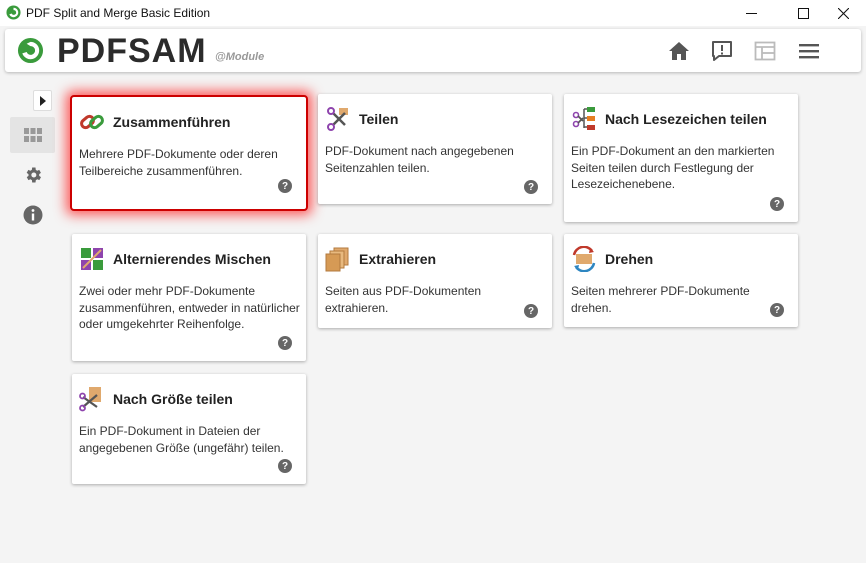  What do you see at coordinates (118, 13) in the screenshot?
I see `window-title: PDF Split and Merge Basic Edition` at bounding box center [118, 13].